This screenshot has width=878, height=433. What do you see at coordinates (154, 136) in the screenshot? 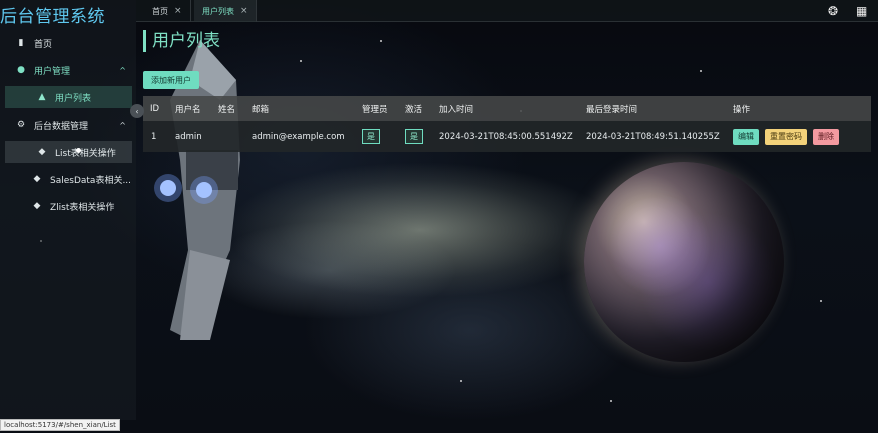
I see `cell-id: 1` at bounding box center [154, 136].